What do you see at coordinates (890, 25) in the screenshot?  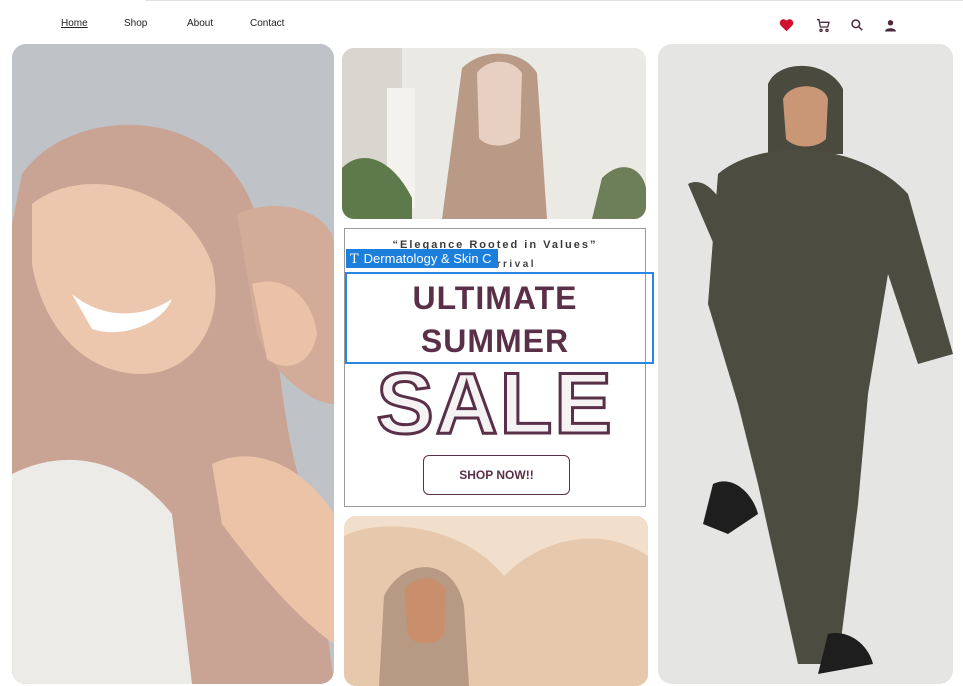 I see `user-icon` at bounding box center [890, 25].